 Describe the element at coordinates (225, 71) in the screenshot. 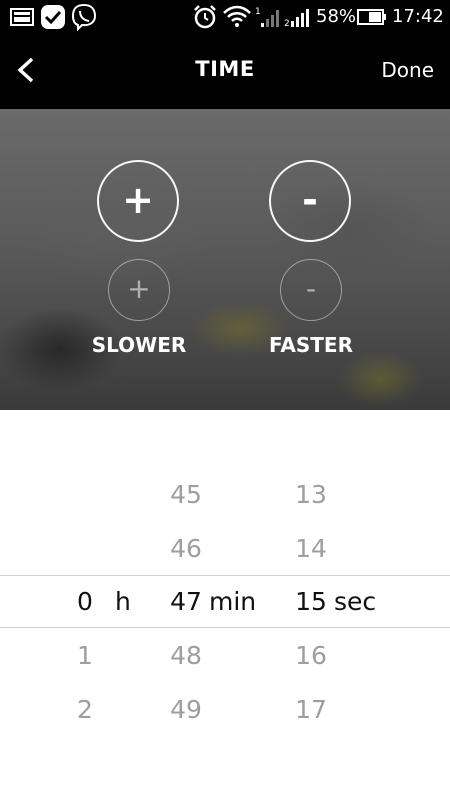

I see `top-bar: TIME Done` at that location.